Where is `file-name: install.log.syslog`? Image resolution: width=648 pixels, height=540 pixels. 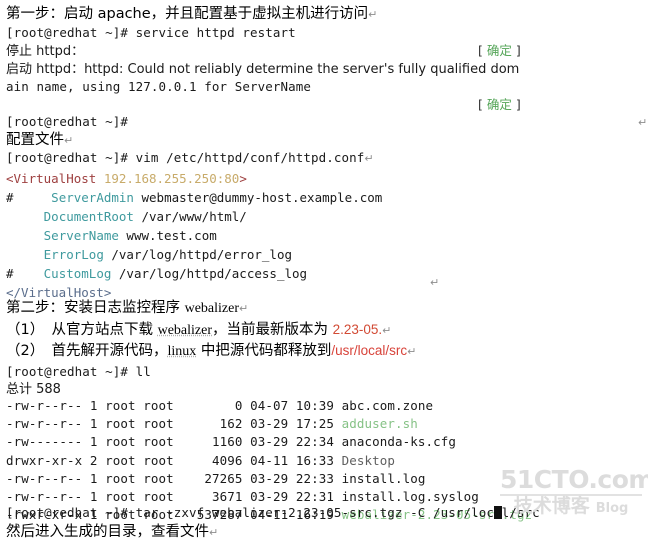
file-name: install.log.syslog is located at coordinates (406, 496).